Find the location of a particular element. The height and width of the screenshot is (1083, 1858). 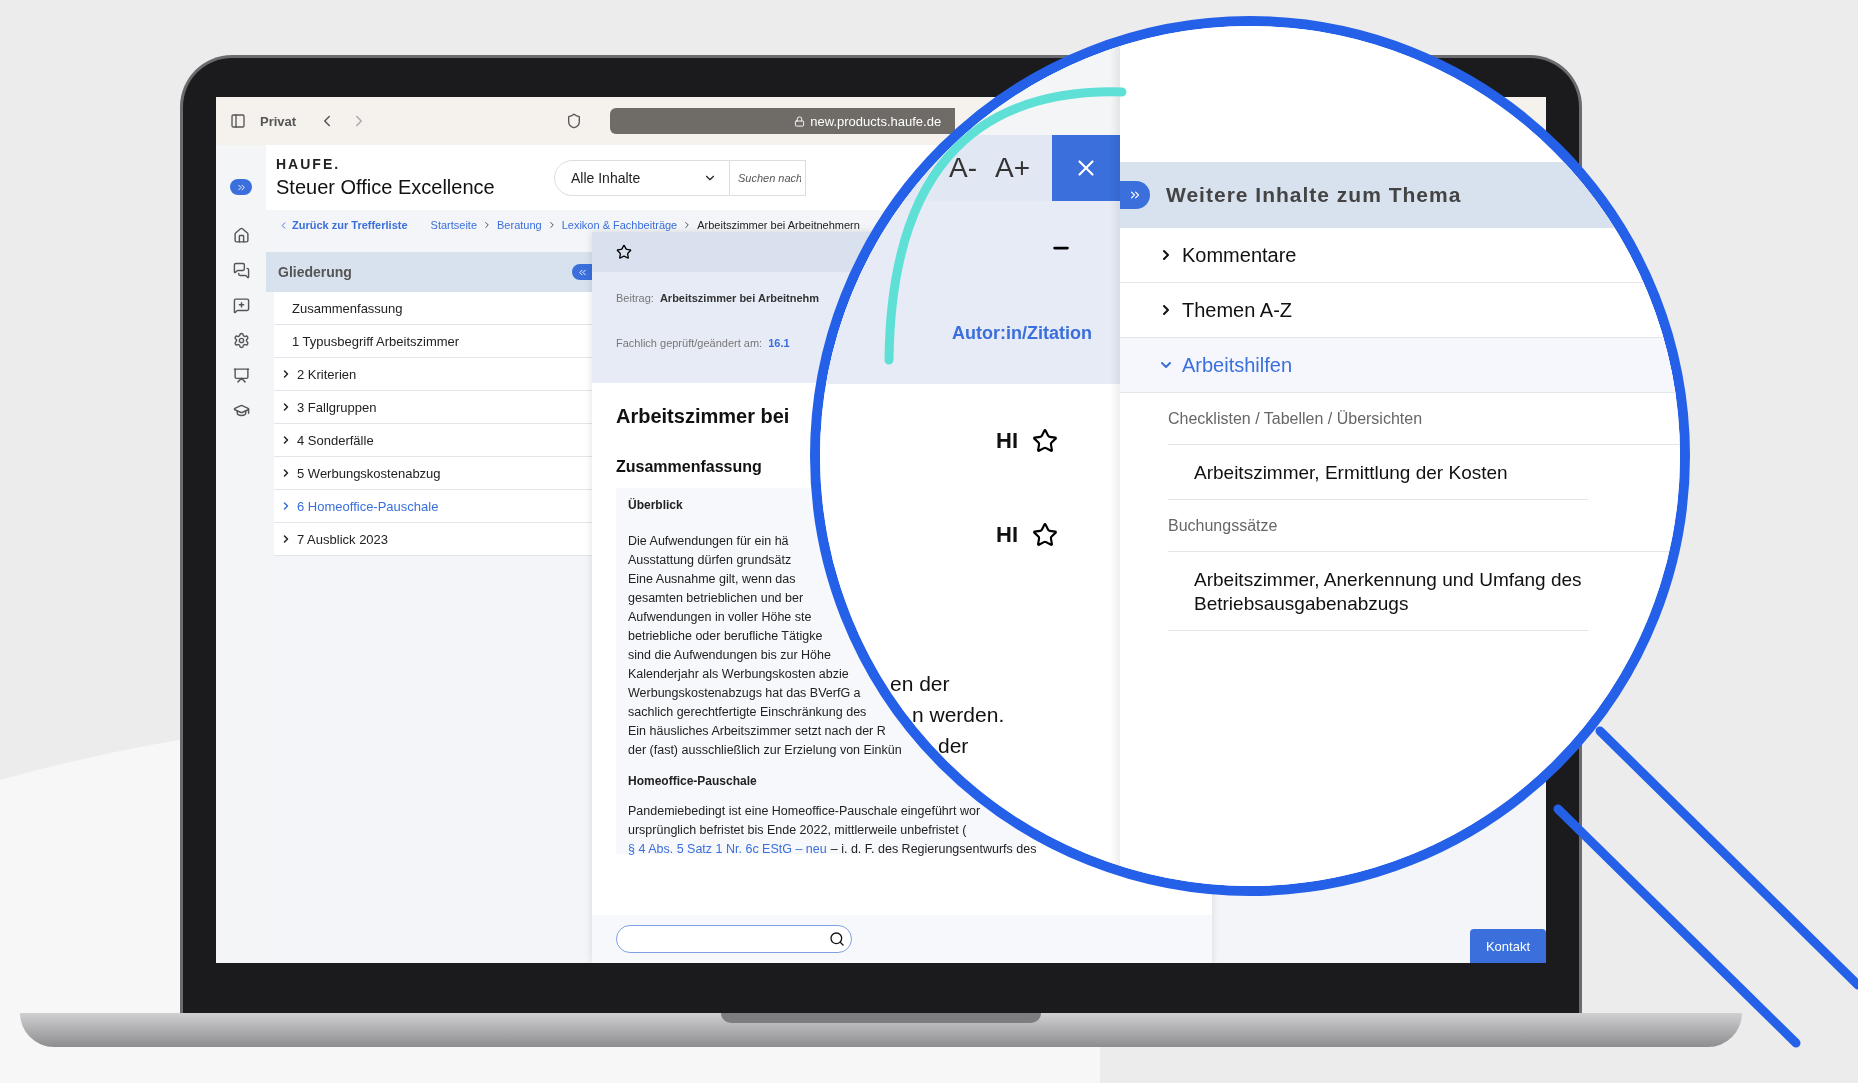

sidebar-icon is located at coordinates (238, 121).